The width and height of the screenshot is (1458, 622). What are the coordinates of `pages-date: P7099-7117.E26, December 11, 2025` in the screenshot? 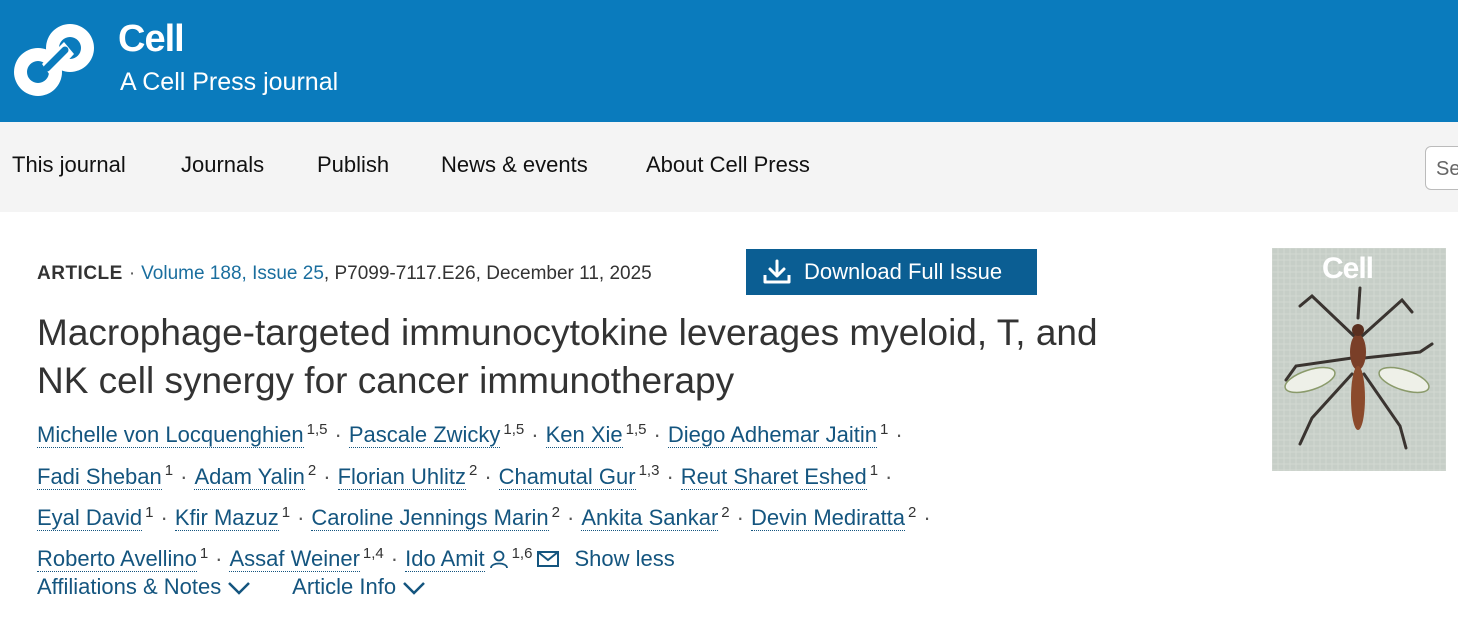 It's located at (493, 273).